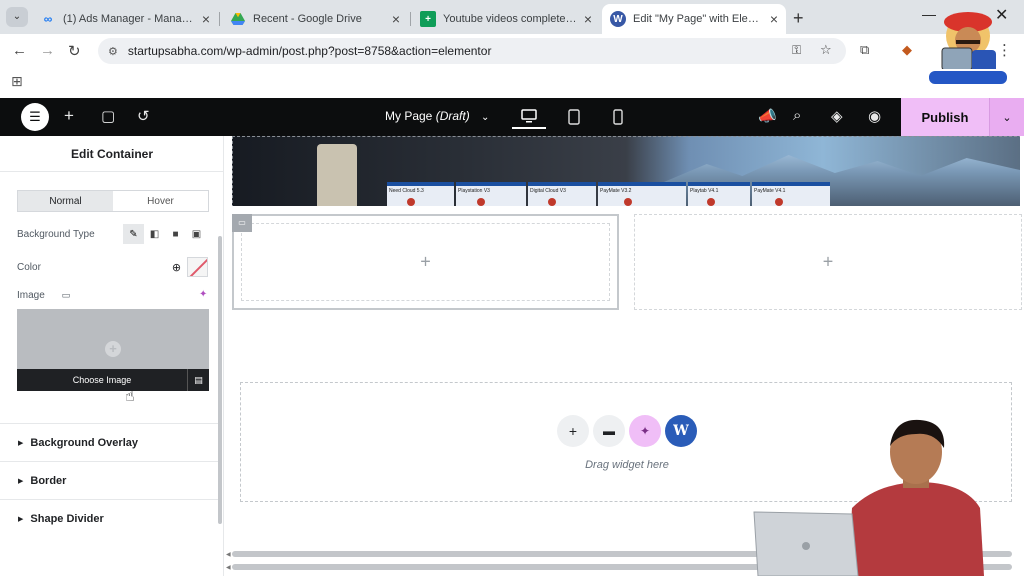 The width and height of the screenshot is (1024, 581). What do you see at coordinates (491, 194) in the screenshot?
I see `game-box: Playstation V3` at bounding box center [491, 194].